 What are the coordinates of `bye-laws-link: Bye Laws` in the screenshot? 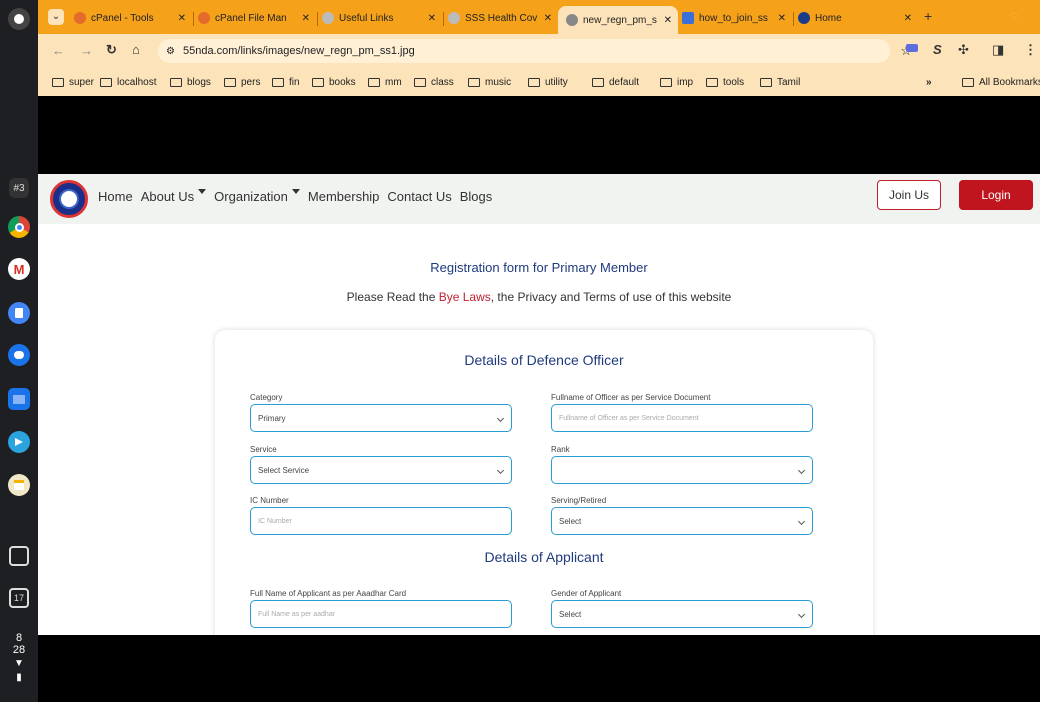 It's located at (465, 297).